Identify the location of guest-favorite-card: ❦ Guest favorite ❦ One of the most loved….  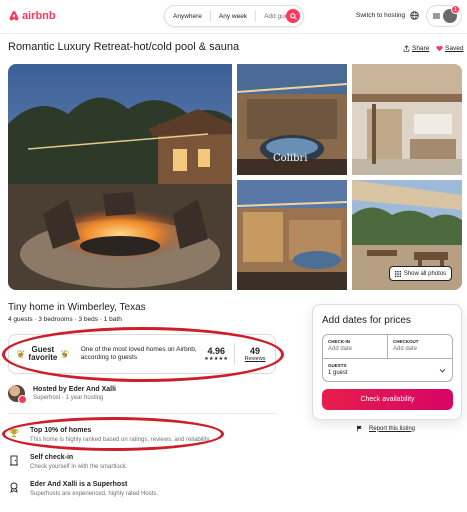
(142, 354).